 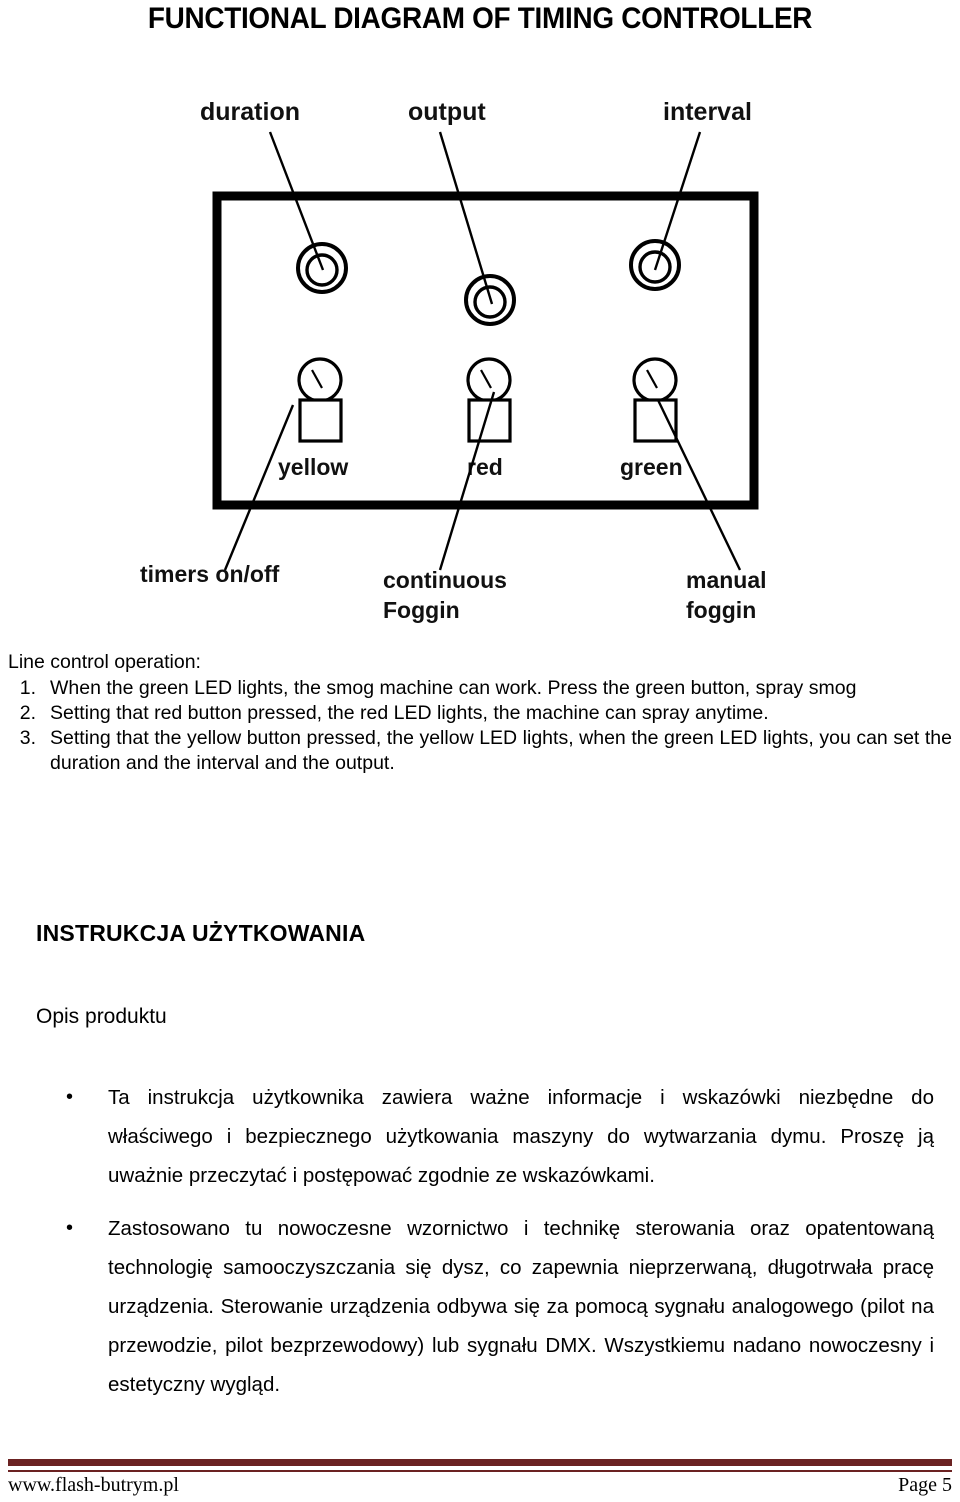 What do you see at coordinates (320, 380) in the screenshot?
I see `yellow-led` at bounding box center [320, 380].